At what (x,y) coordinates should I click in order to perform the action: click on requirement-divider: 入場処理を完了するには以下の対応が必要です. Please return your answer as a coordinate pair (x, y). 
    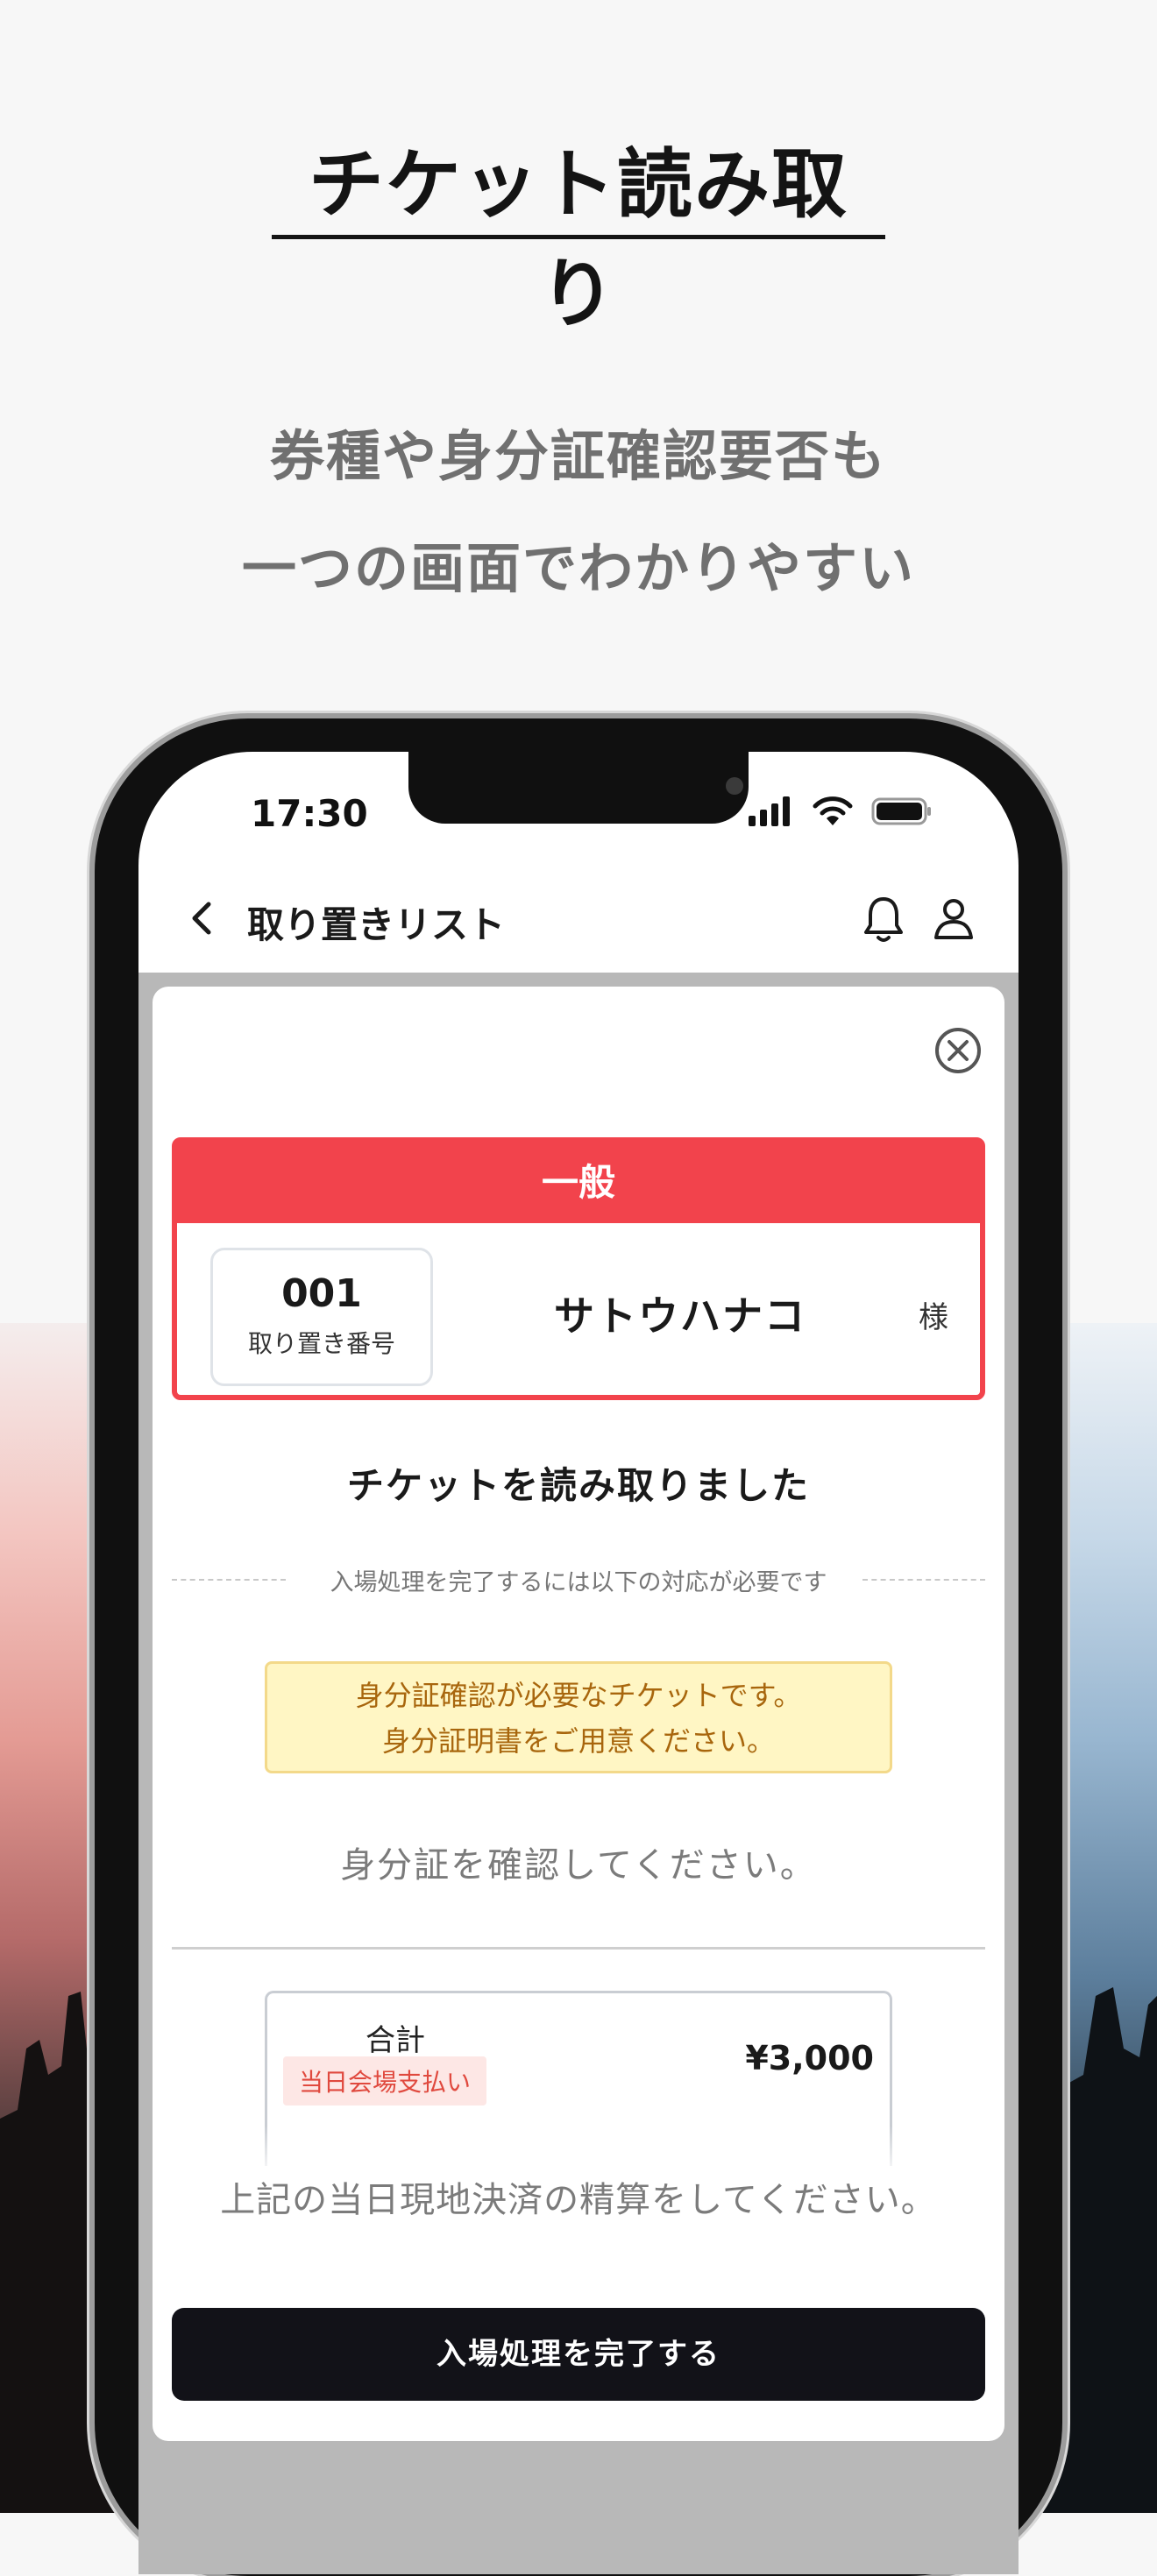
    Looking at the image, I should click on (578, 1578).